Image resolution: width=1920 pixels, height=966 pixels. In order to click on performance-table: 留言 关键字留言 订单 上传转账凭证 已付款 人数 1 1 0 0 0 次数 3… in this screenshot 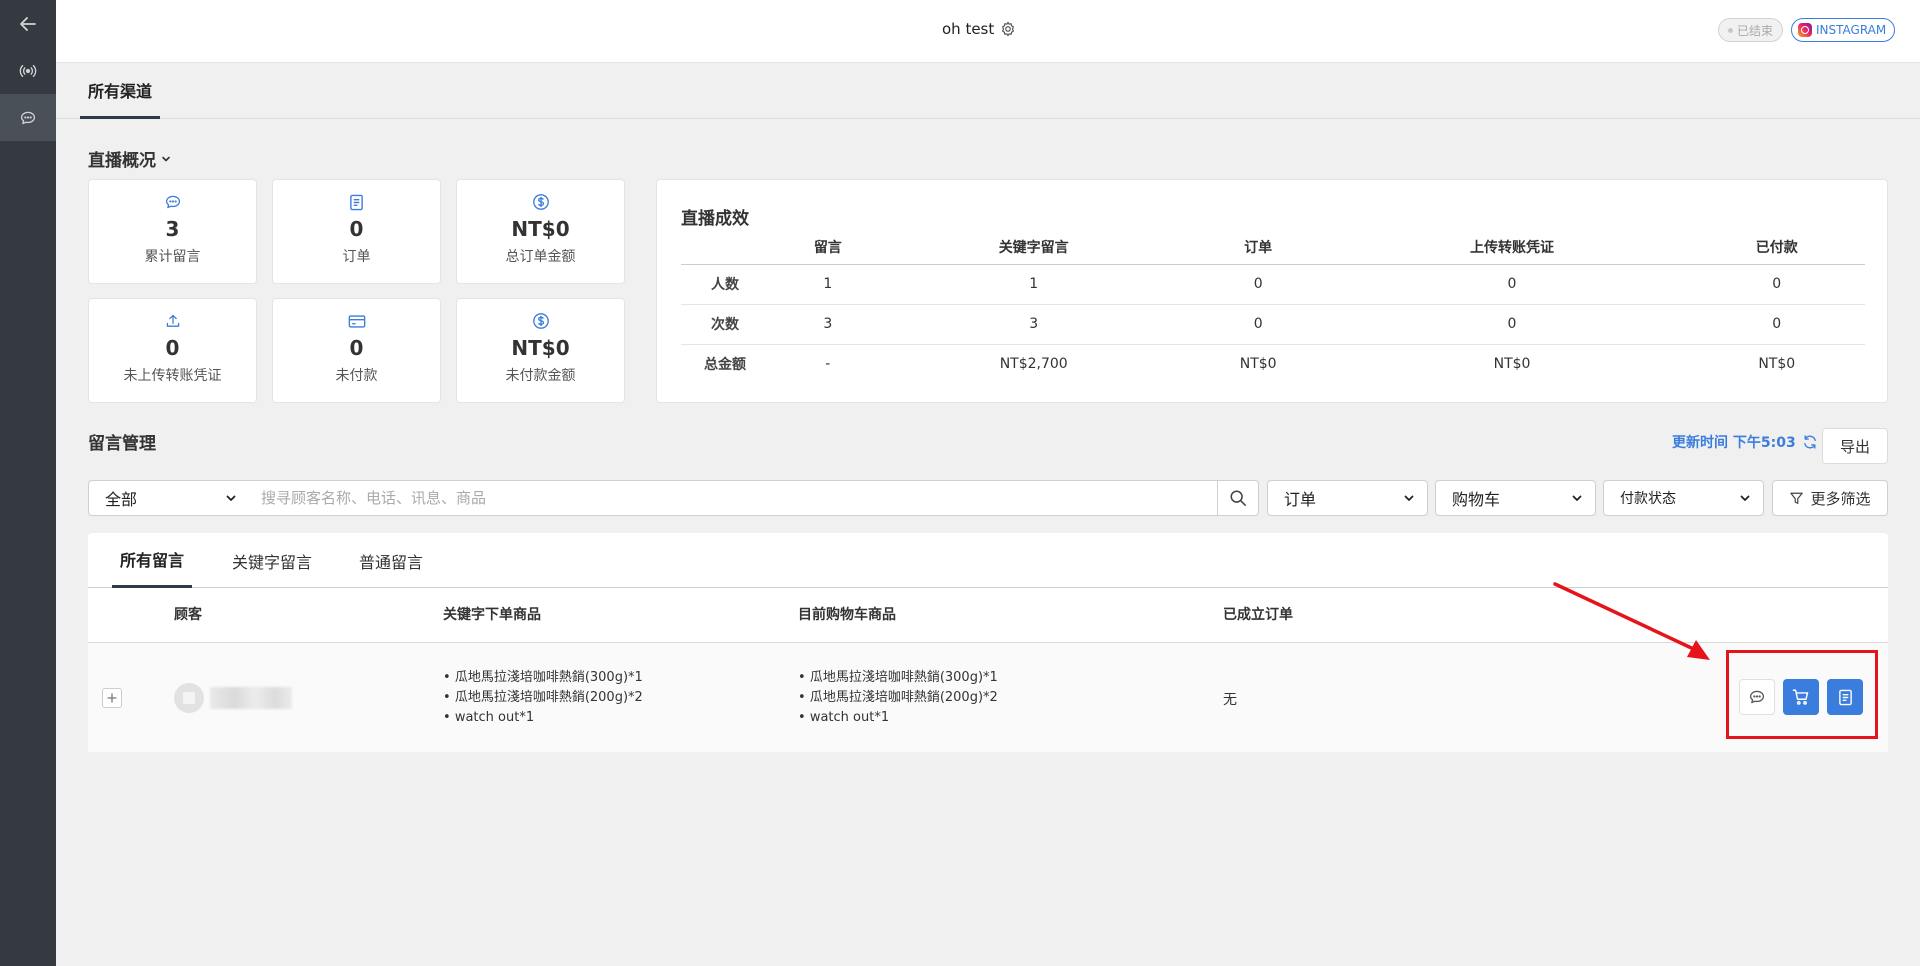, I will do `click(1273, 307)`.